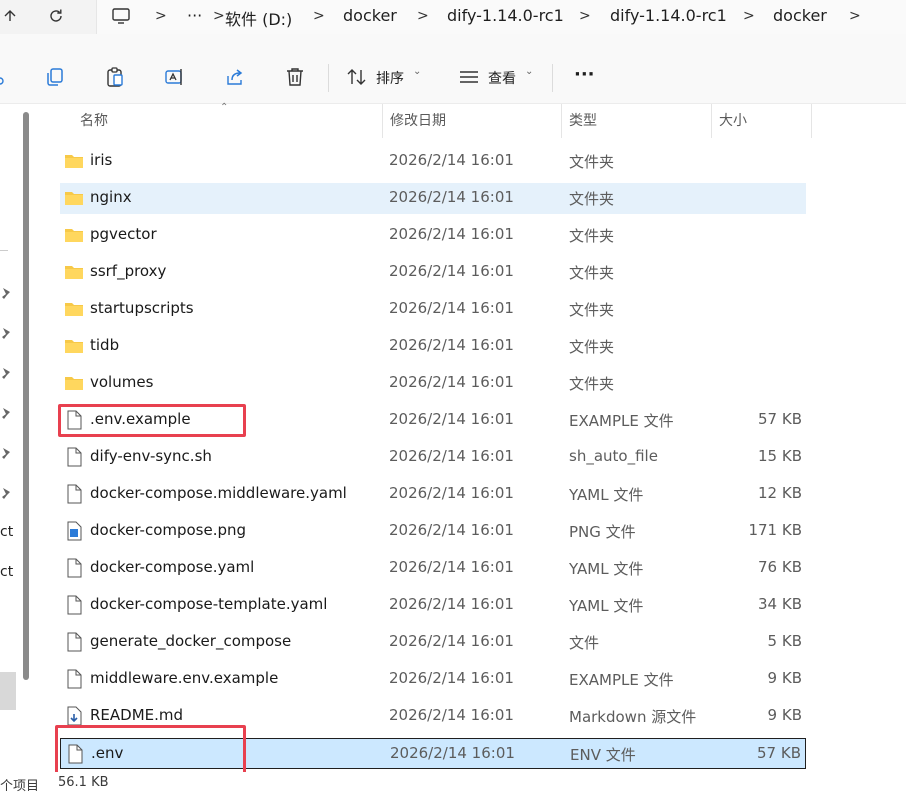 The image size is (906, 795). I want to click on markdown-file-icon, so click(74, 716).